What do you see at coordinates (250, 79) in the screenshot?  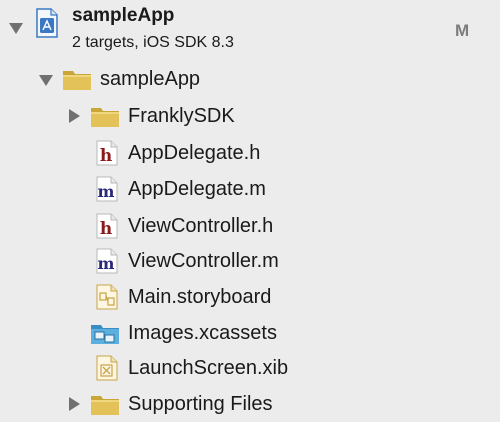 I see `tree-item-sampleapp-group: sampleApp` at bounding box center [250, 79].